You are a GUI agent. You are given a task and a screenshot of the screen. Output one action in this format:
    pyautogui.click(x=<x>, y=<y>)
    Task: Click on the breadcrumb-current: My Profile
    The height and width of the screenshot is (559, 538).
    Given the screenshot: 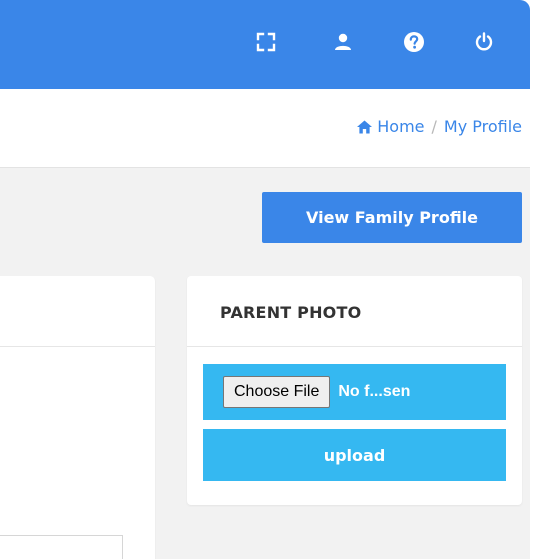 What is the action you would take?
    pyautogui.click(x=482, y=126)
    